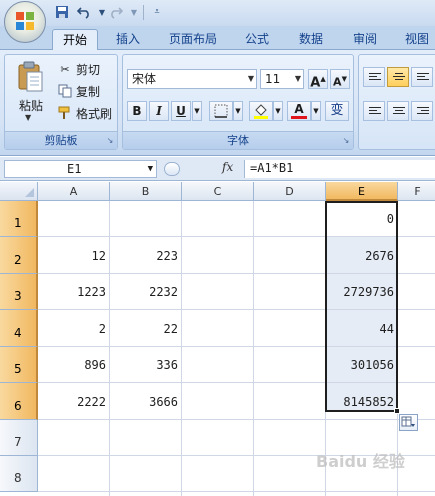 The height and width of the screenshot is (496, 435). What do you see at coordinates (202, 169) in the screenshot?
I see `formula-bar-controls: fx` at bounding box center [202, 169].